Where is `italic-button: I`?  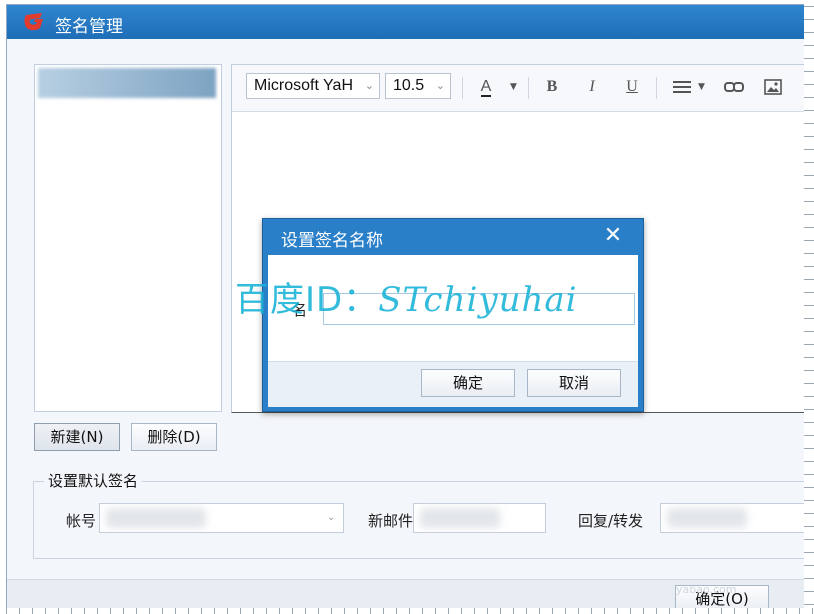
italic-button: I is located at coordinates (592, 87).